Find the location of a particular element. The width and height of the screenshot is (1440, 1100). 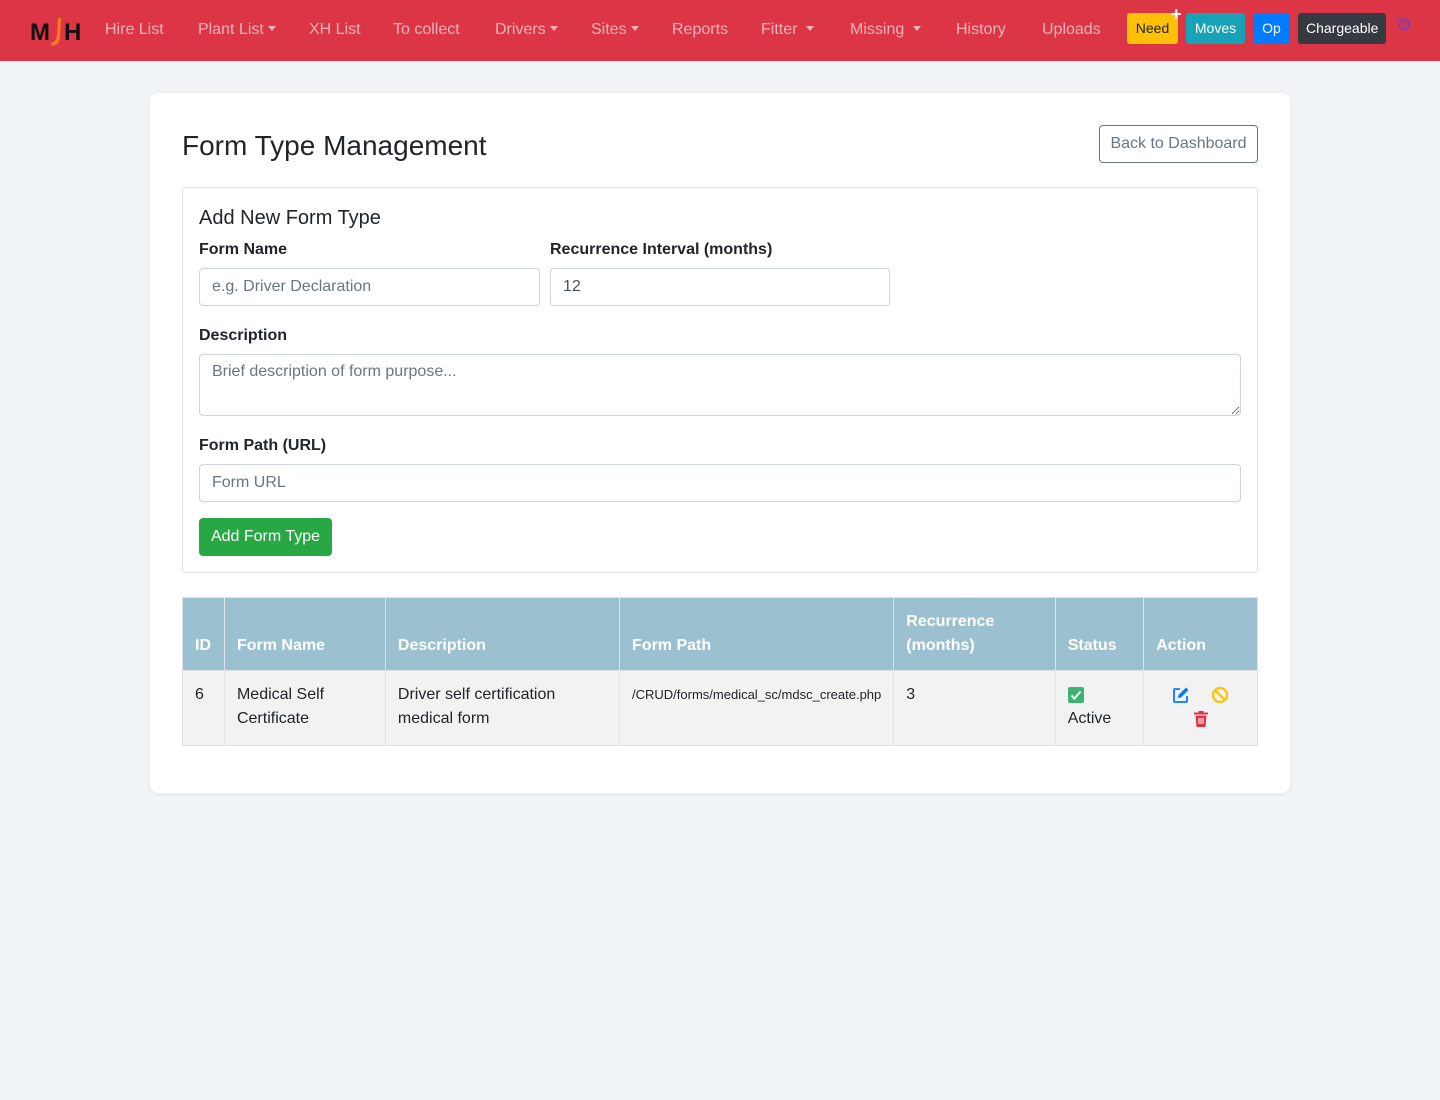

nav-drivers: Drivers is located at coordinates (526, 30).